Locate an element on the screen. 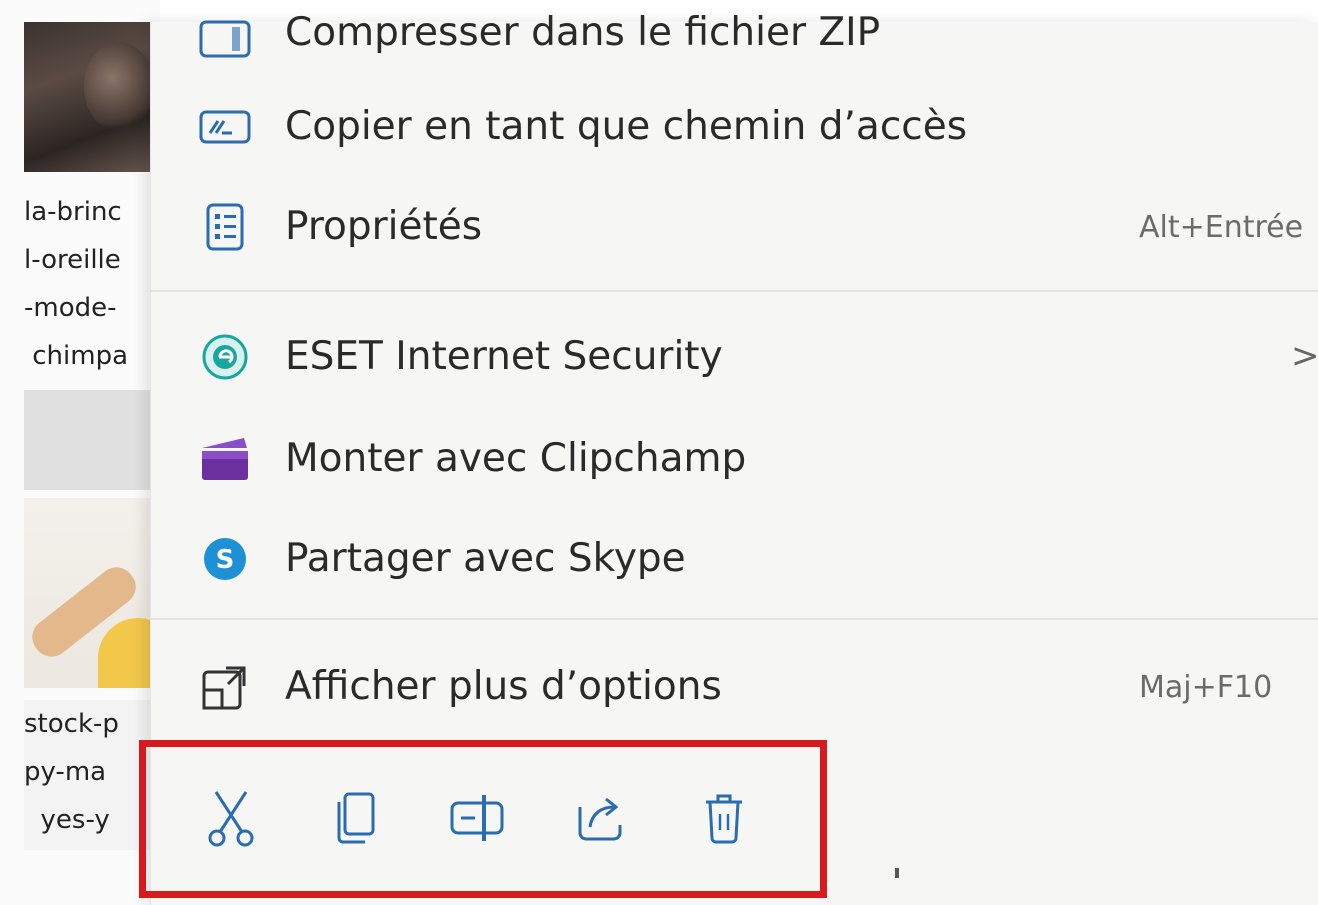 The image size is (1318, 905). menu-item-label: Copier en tant que chemin d’accès is located at coordinates (626, 126).